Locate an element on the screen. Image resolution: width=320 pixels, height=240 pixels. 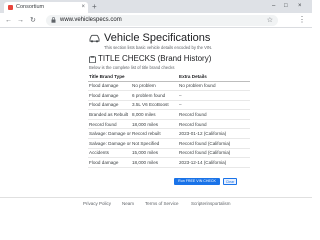
footer-link-privacy: Privacy Policy is located at coordinates (97, 203).